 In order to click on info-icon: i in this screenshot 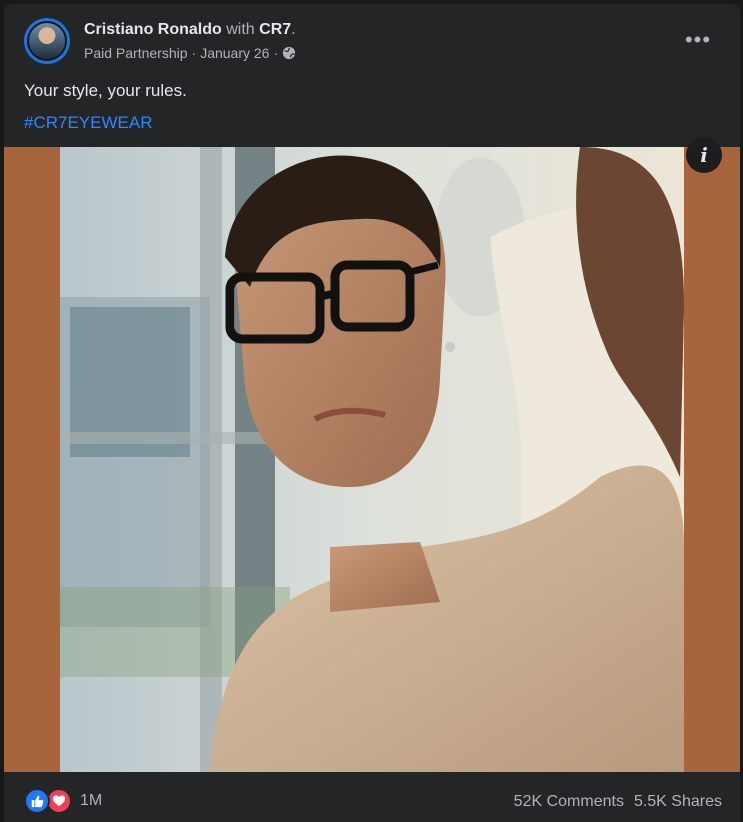, I will do `click(704, 155)`.